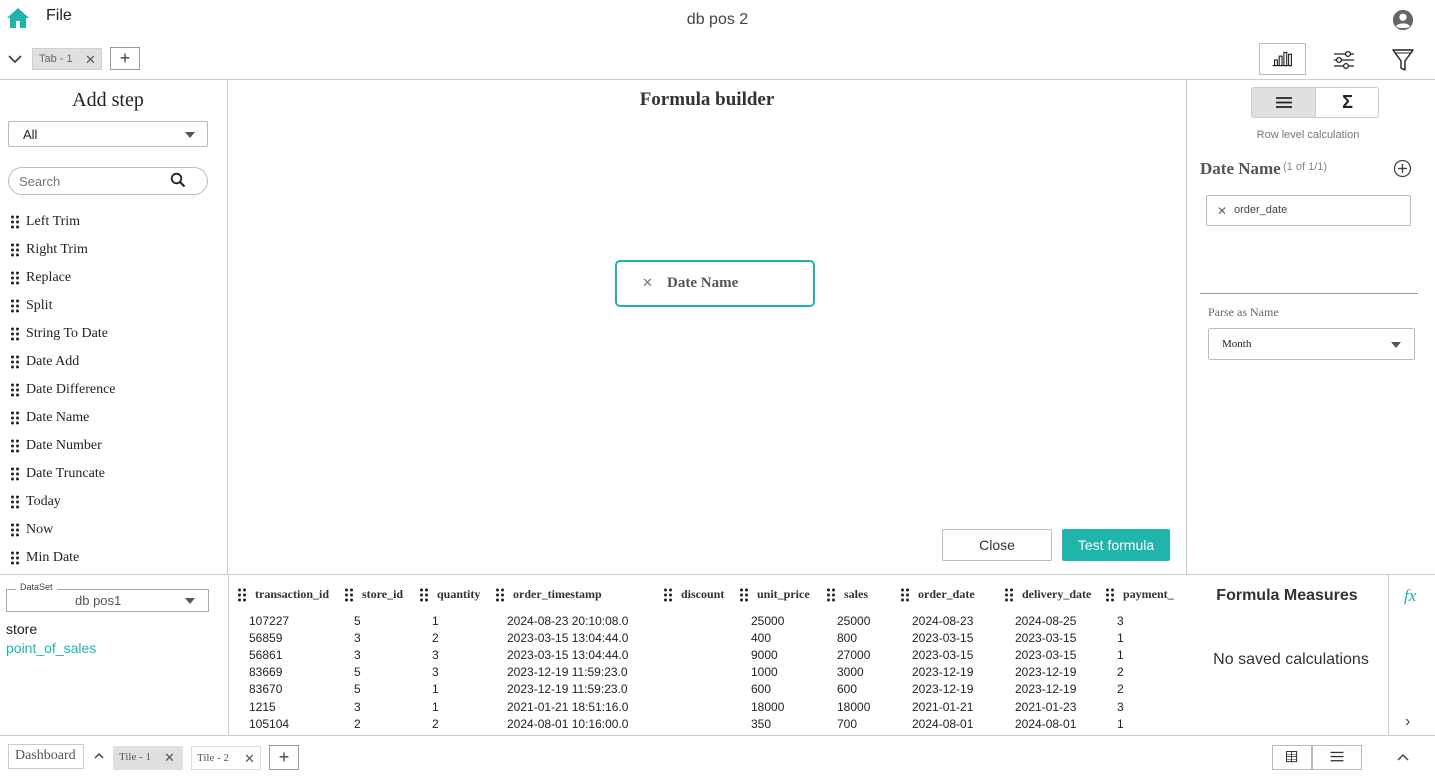 This screenshot has height=778, width=1435. I want to click on account-icon, so click(1403, 20).